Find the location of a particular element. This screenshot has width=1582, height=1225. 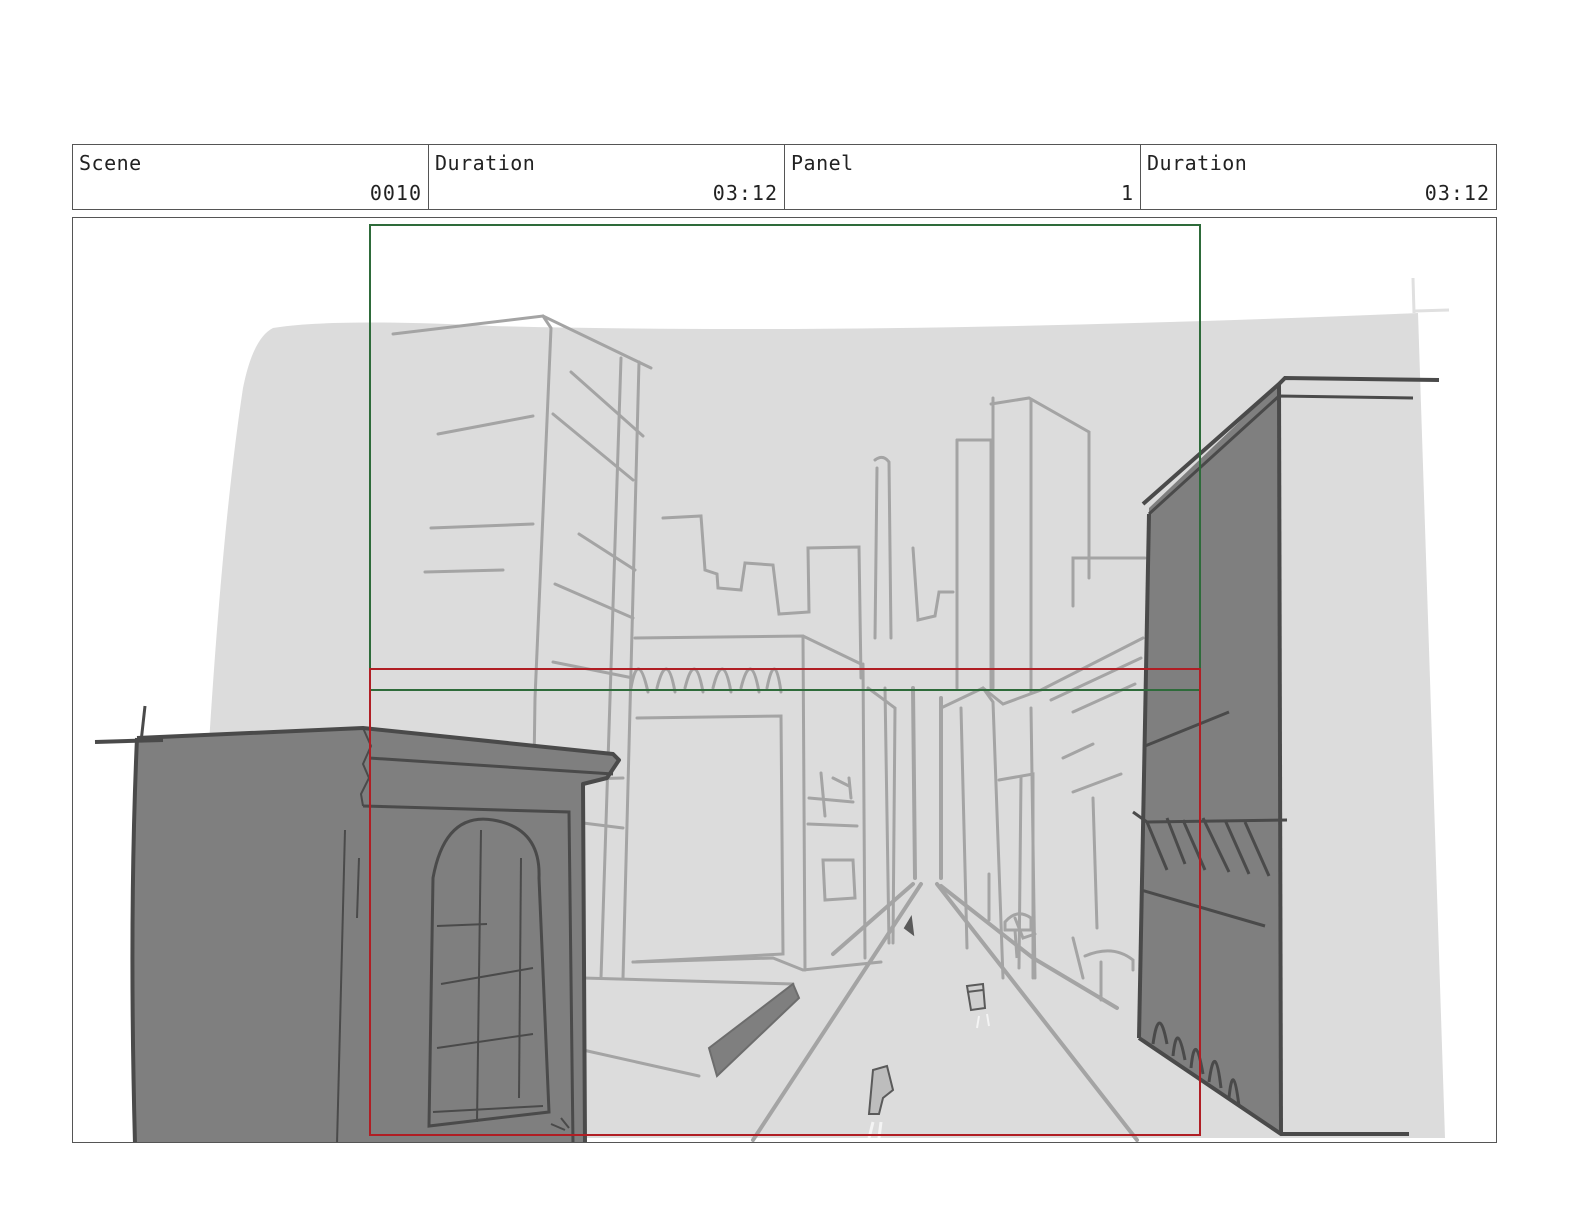

scene-cell: Scene 0010 is located at coordinates (251, 177).